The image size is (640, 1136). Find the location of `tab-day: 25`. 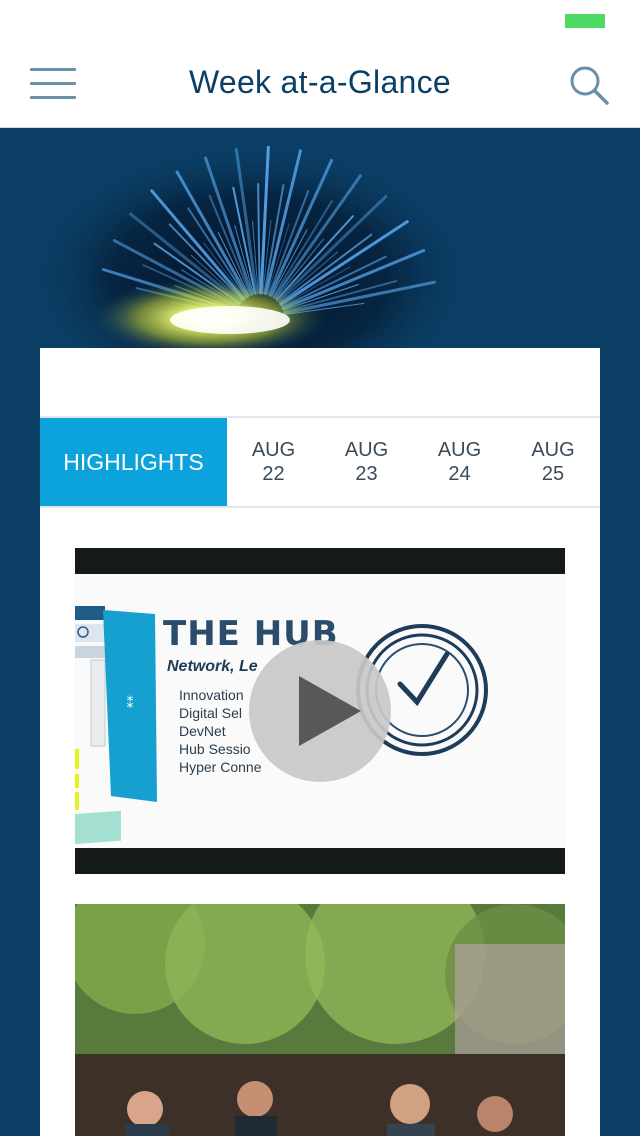

tab-day: 25 is located at coordinates (553, 474).